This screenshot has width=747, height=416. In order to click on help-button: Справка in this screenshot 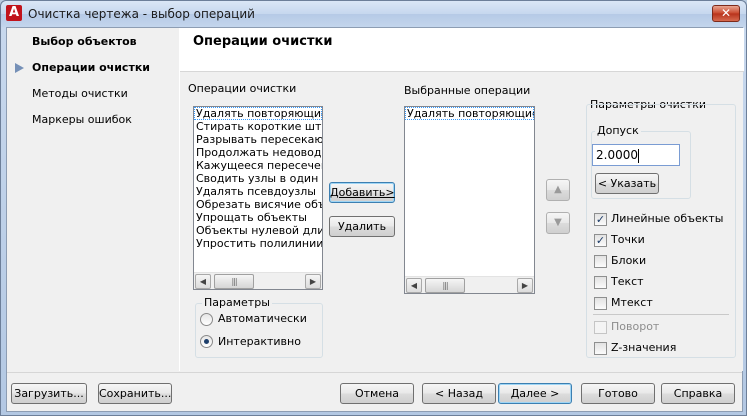, I will do `click(698, 393)`.